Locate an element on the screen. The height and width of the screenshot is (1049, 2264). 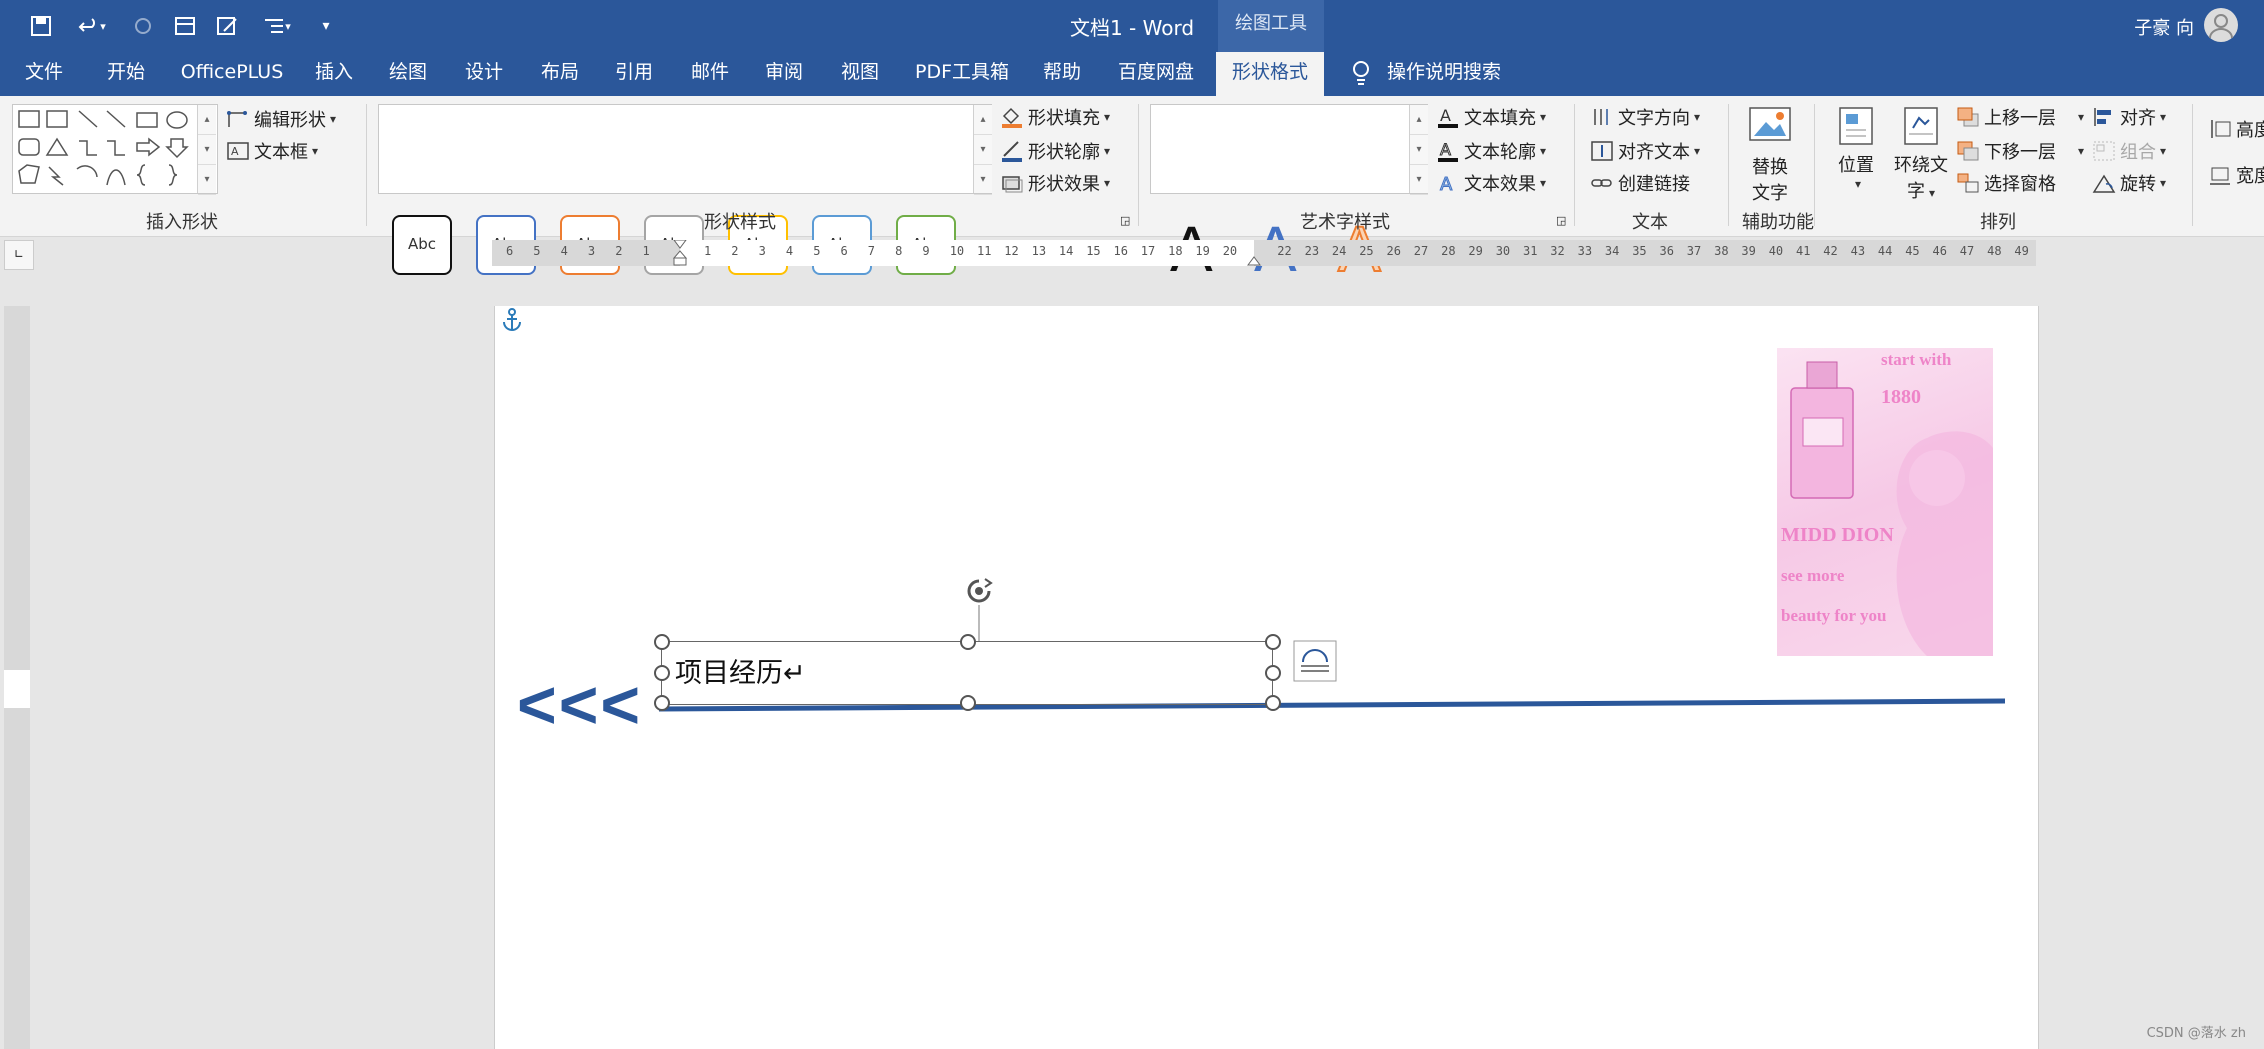
tab-file: 文件 is located at coordinates (44, 74).